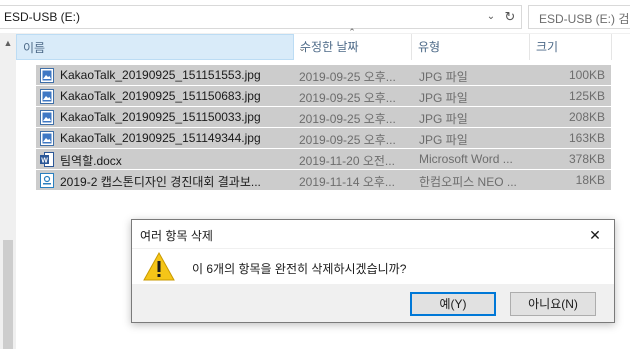  What do you see at coordinates (586, 75) in the screenshot?
I see `file-size: 100KB` at bounding box center [586, 75].